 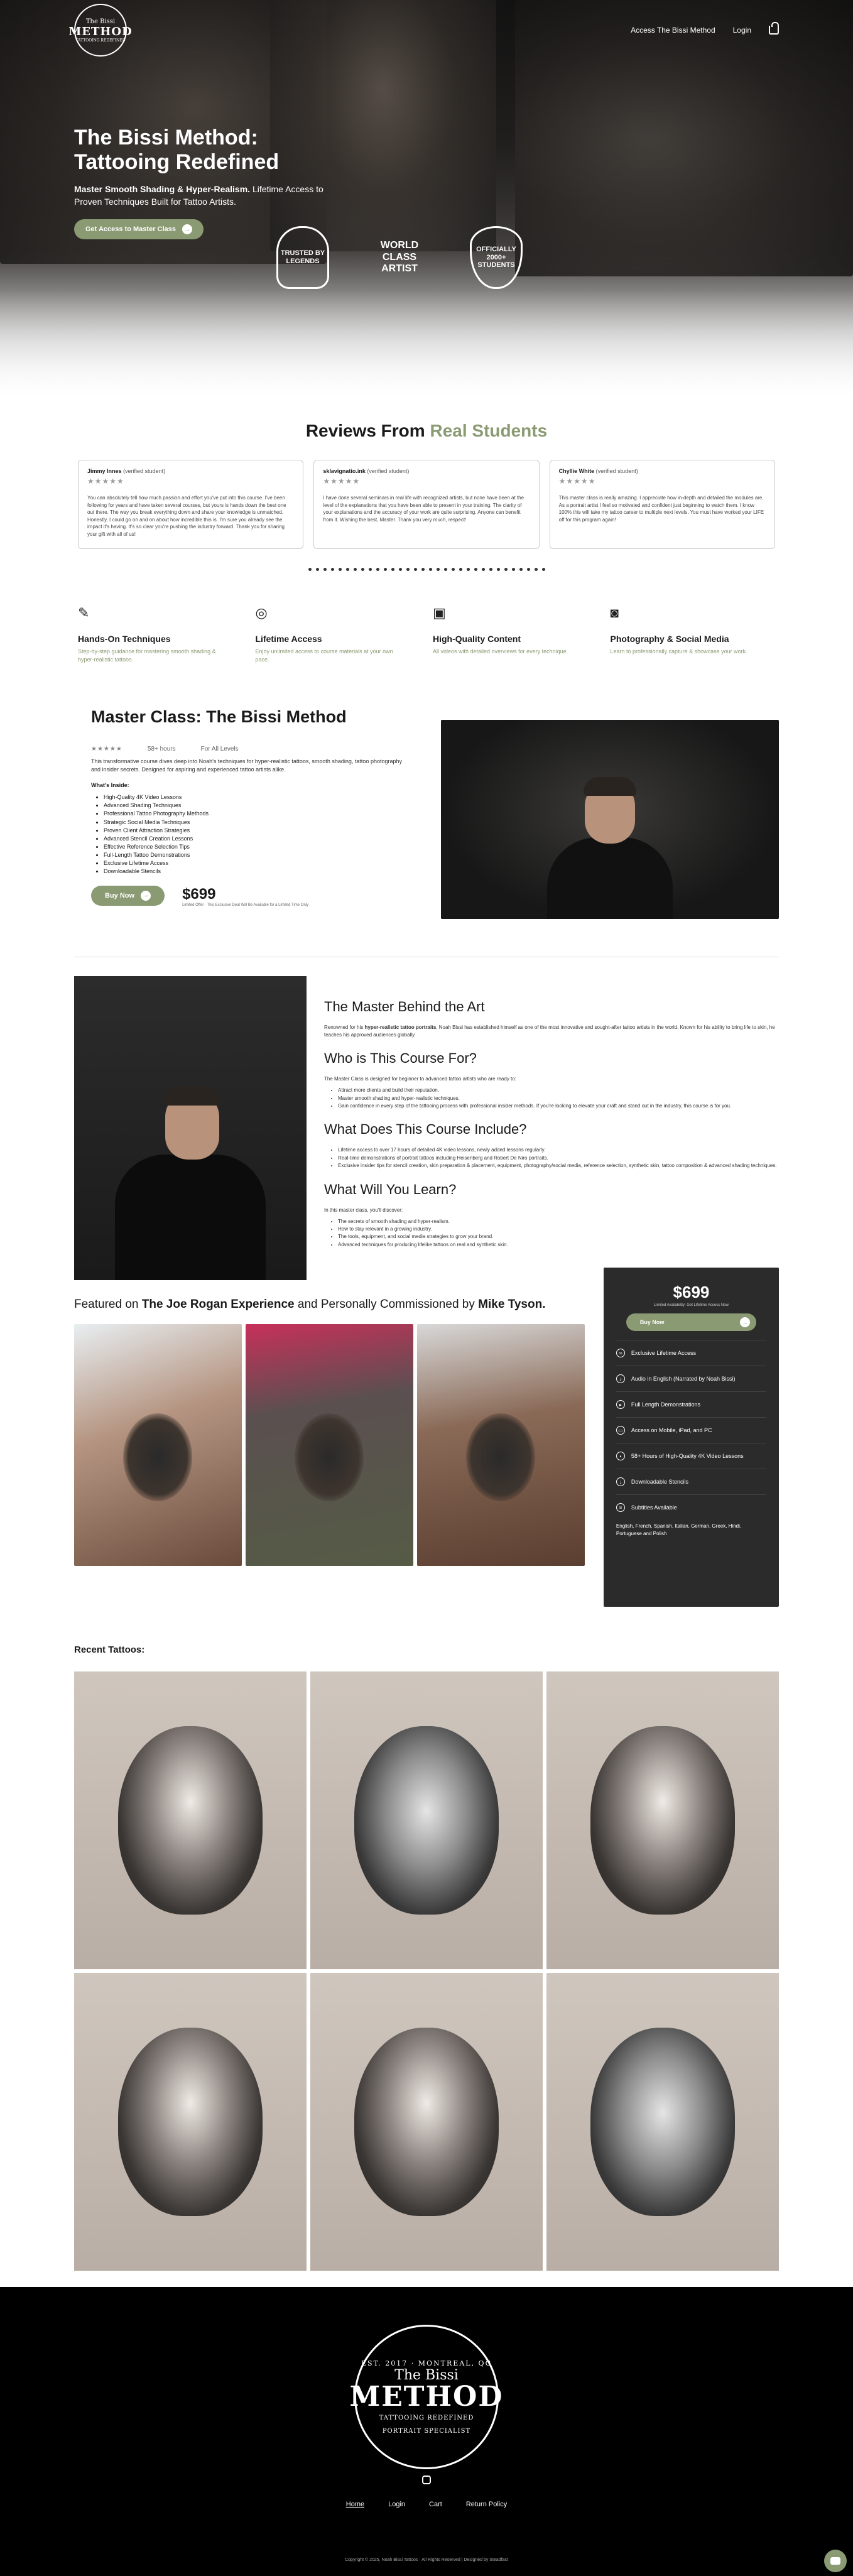 I want to click on footer-link-home: Home, so click(x=355, y=2504).